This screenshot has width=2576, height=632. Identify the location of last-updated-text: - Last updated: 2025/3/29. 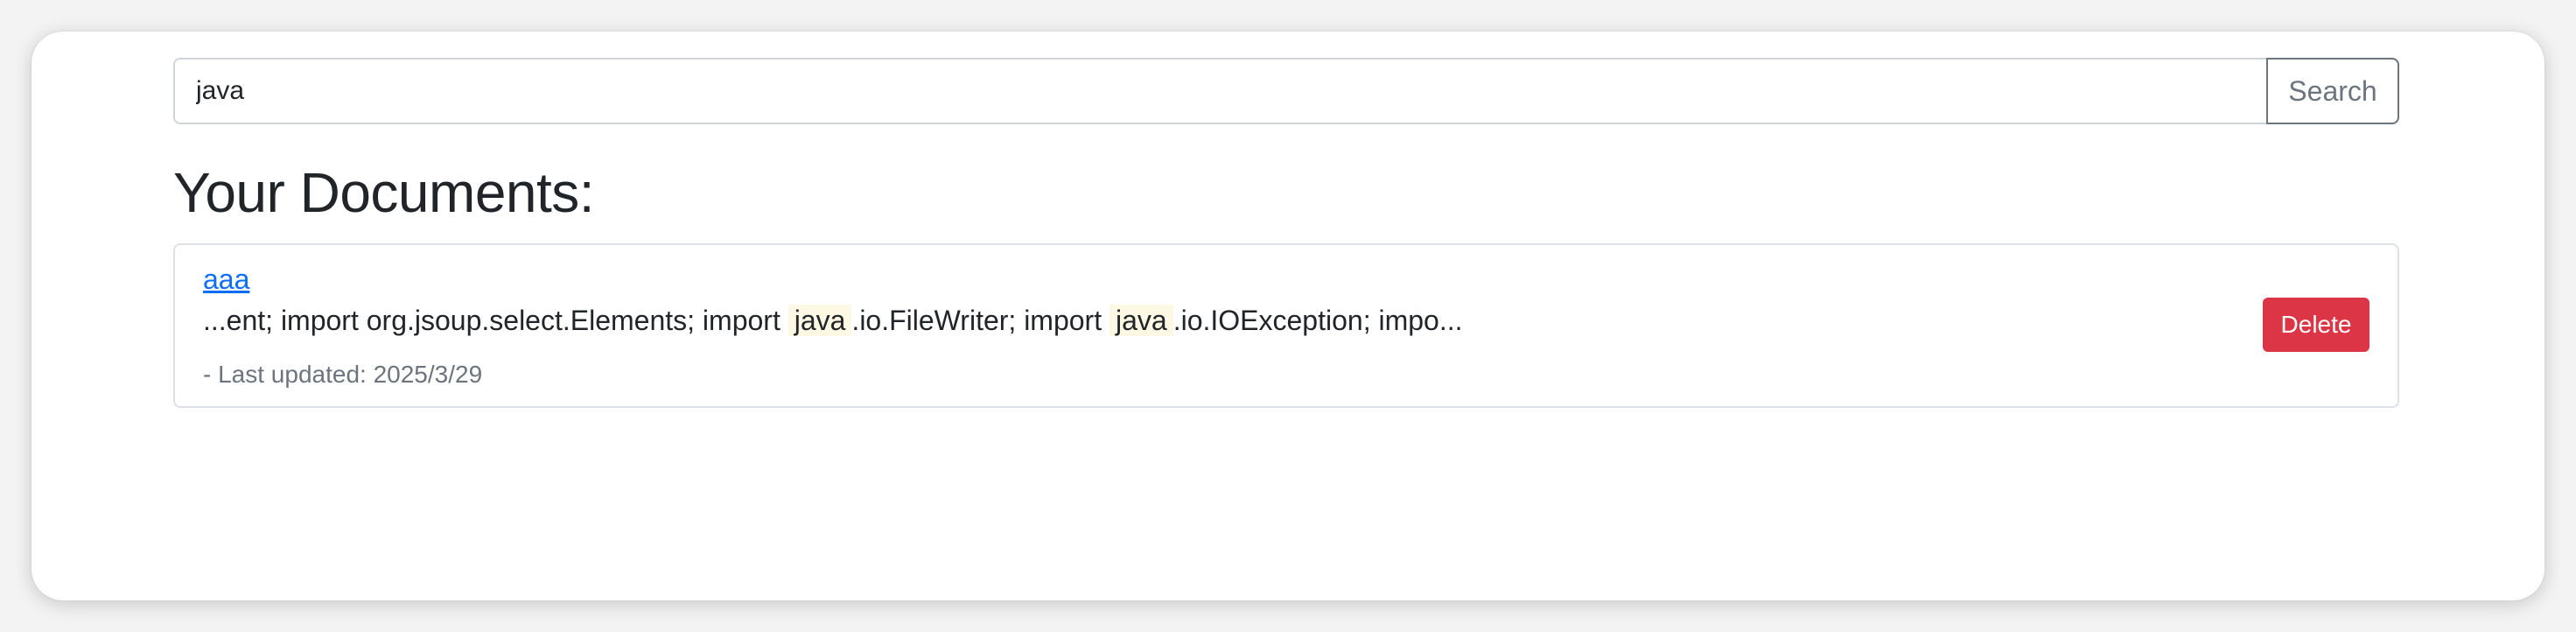
(343, 374).